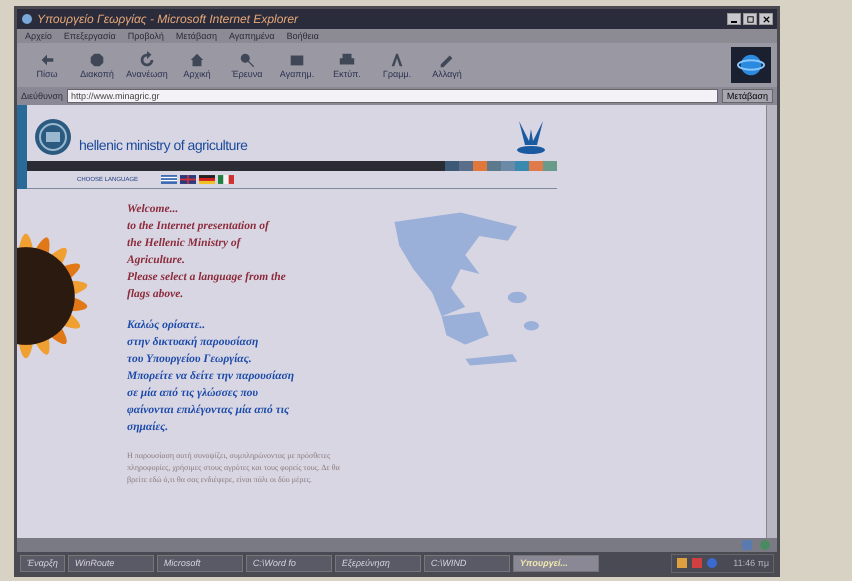 This screenshot has width=852, height=581. Describe the element at coordinates (155, 294) in the screenshot. I see `welcome-text: flags above.` at that location.